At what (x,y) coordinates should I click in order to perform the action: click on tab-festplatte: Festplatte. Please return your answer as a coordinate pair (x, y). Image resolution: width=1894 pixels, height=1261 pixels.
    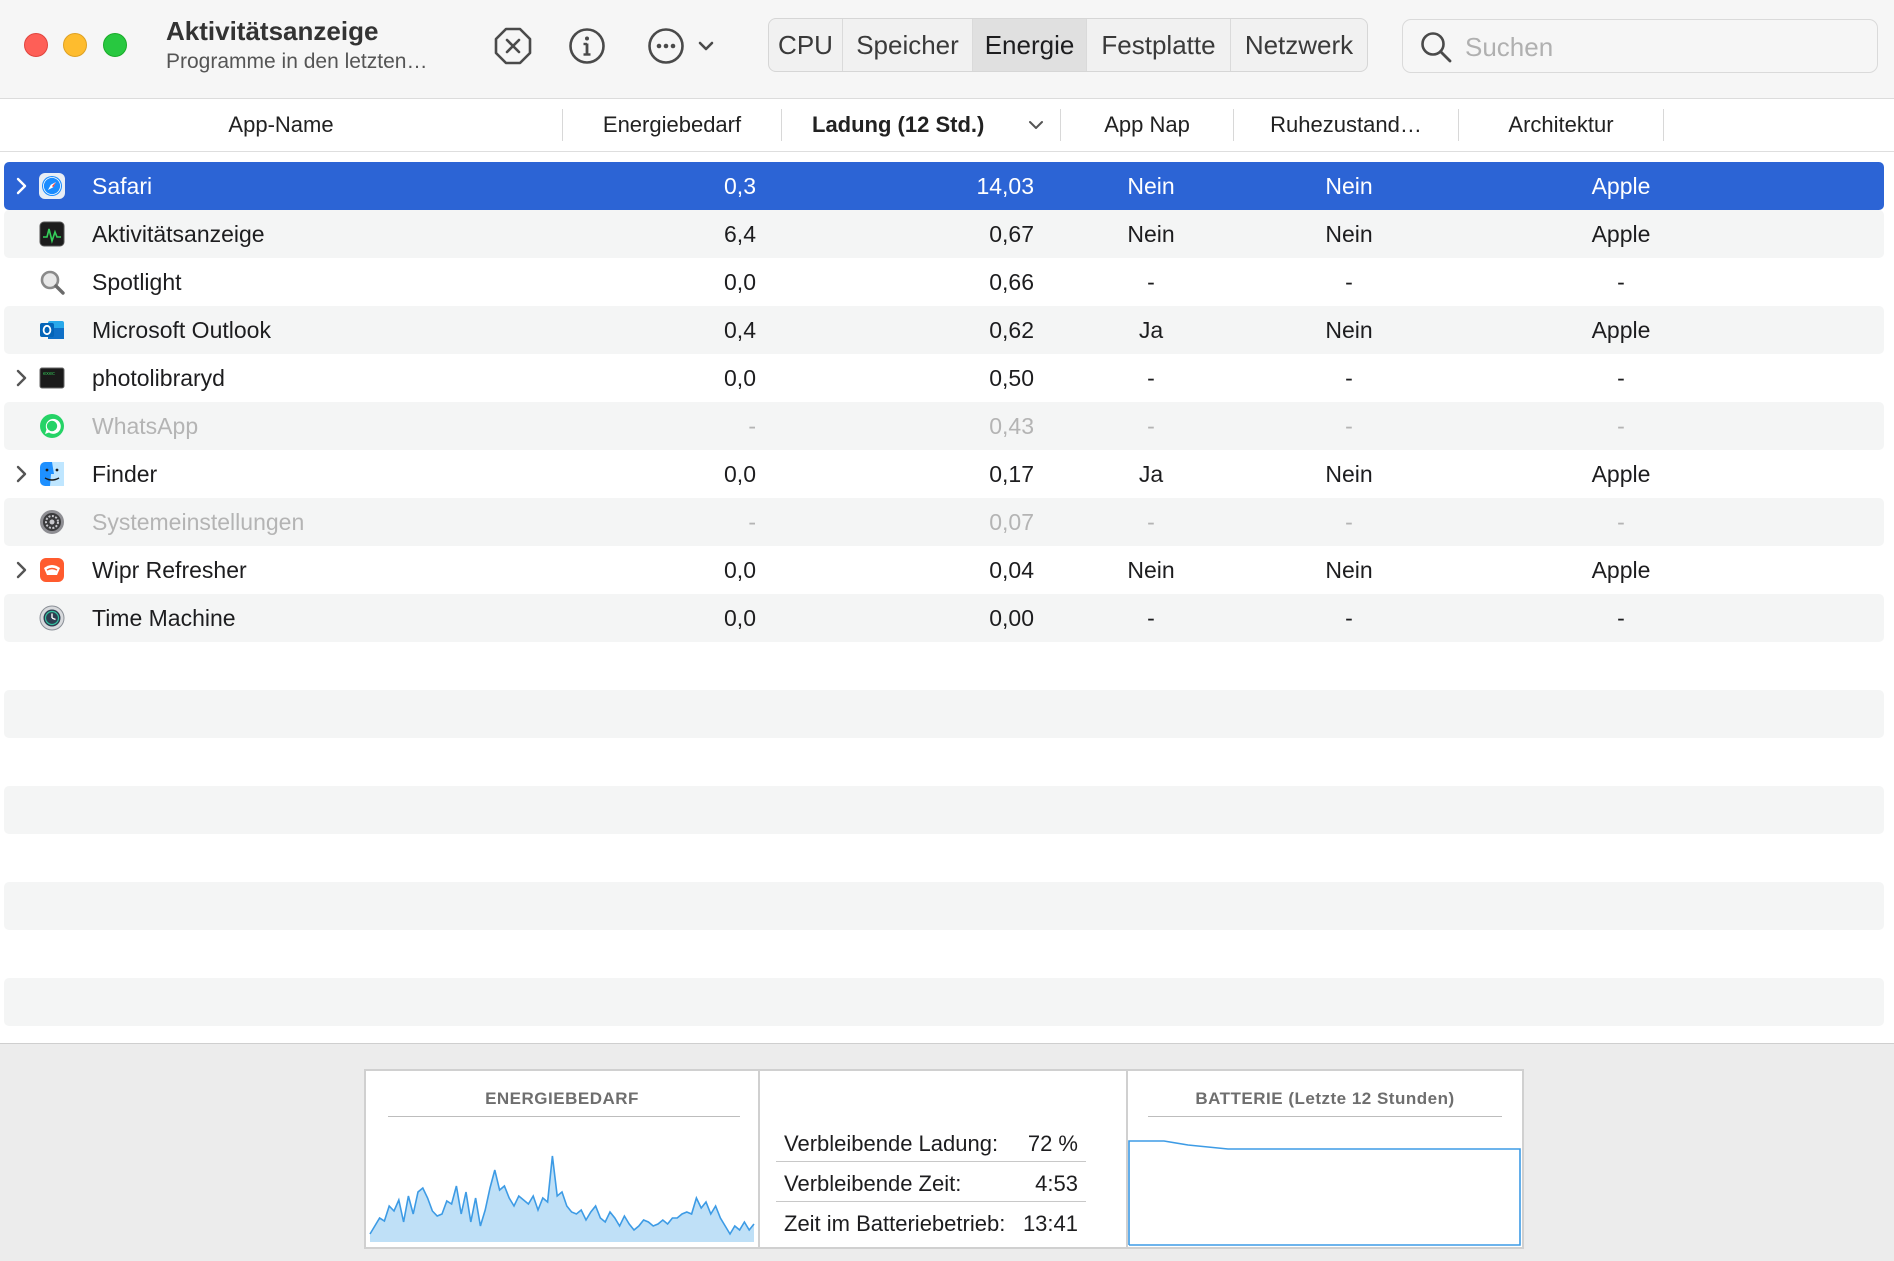
    Looking at the image, I should click on (1159, 45).